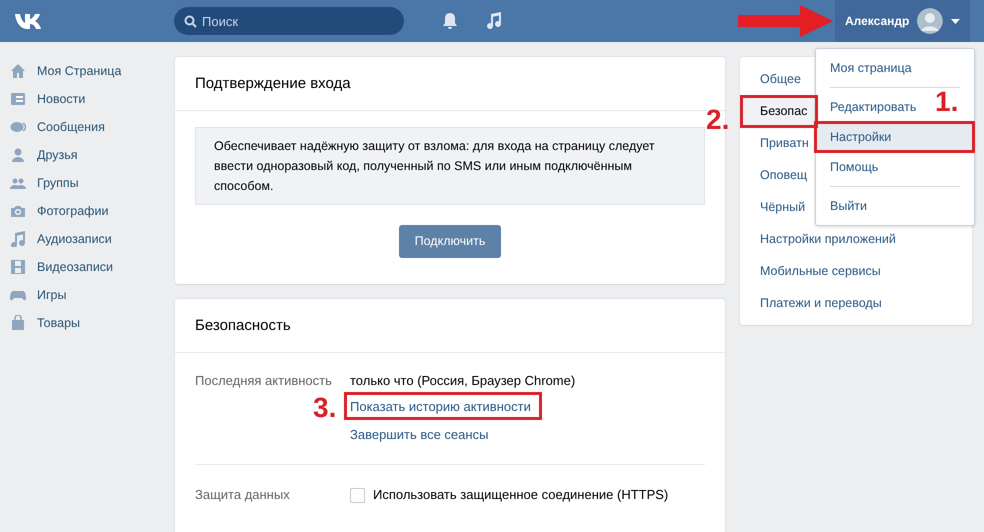  What do you see at coordinates (18, 267) in the screenshot?
I see `film-icon` at bounding box center [18, 267].